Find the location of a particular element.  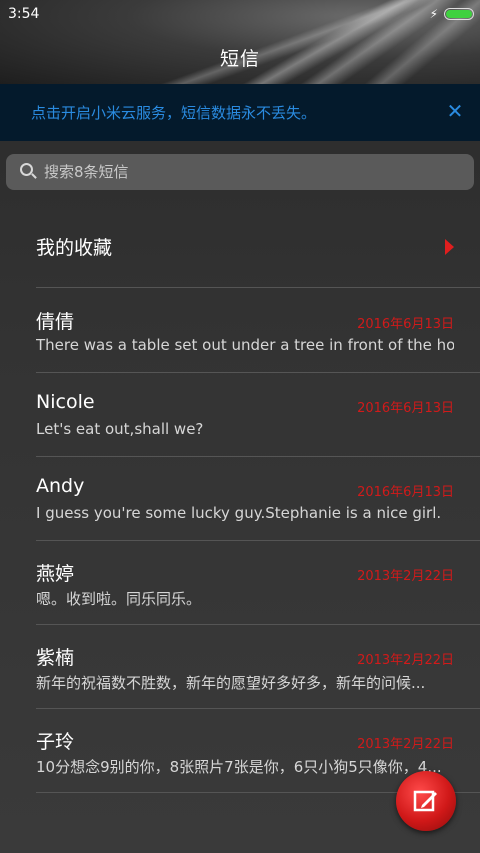

compose-icon is located at coordinates (425, 801).